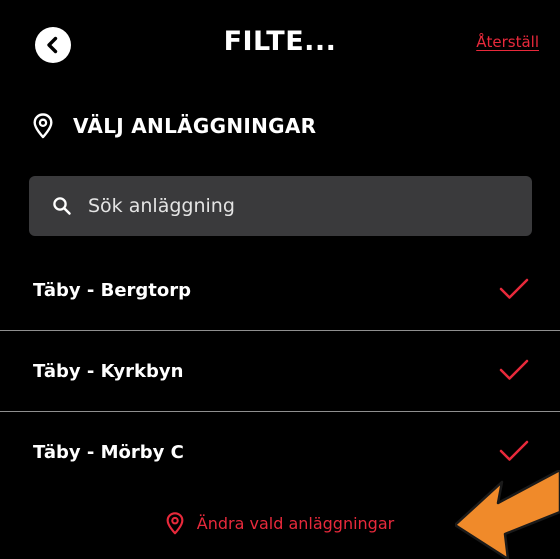 The image size is (560, 559). Describe the element at coordinates (62, 206) in the screenshot. I see `search-icon` at that location.